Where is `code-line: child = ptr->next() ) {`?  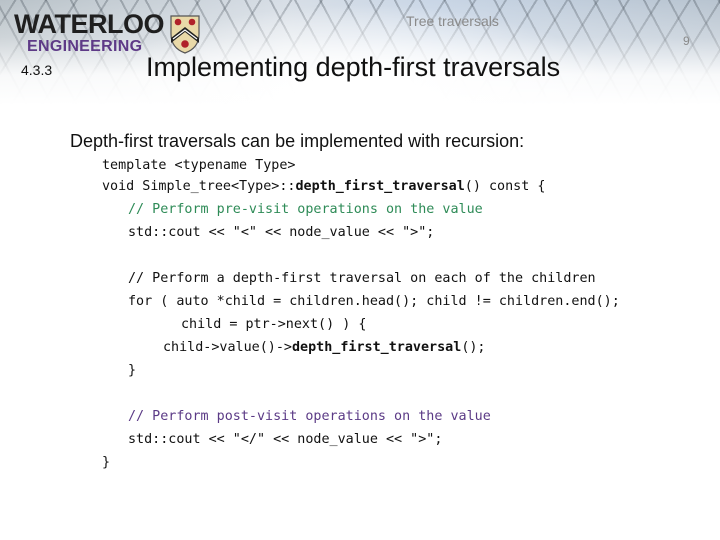
code-line: child = ptr->next() ) { is located at coordinates (274, 324).